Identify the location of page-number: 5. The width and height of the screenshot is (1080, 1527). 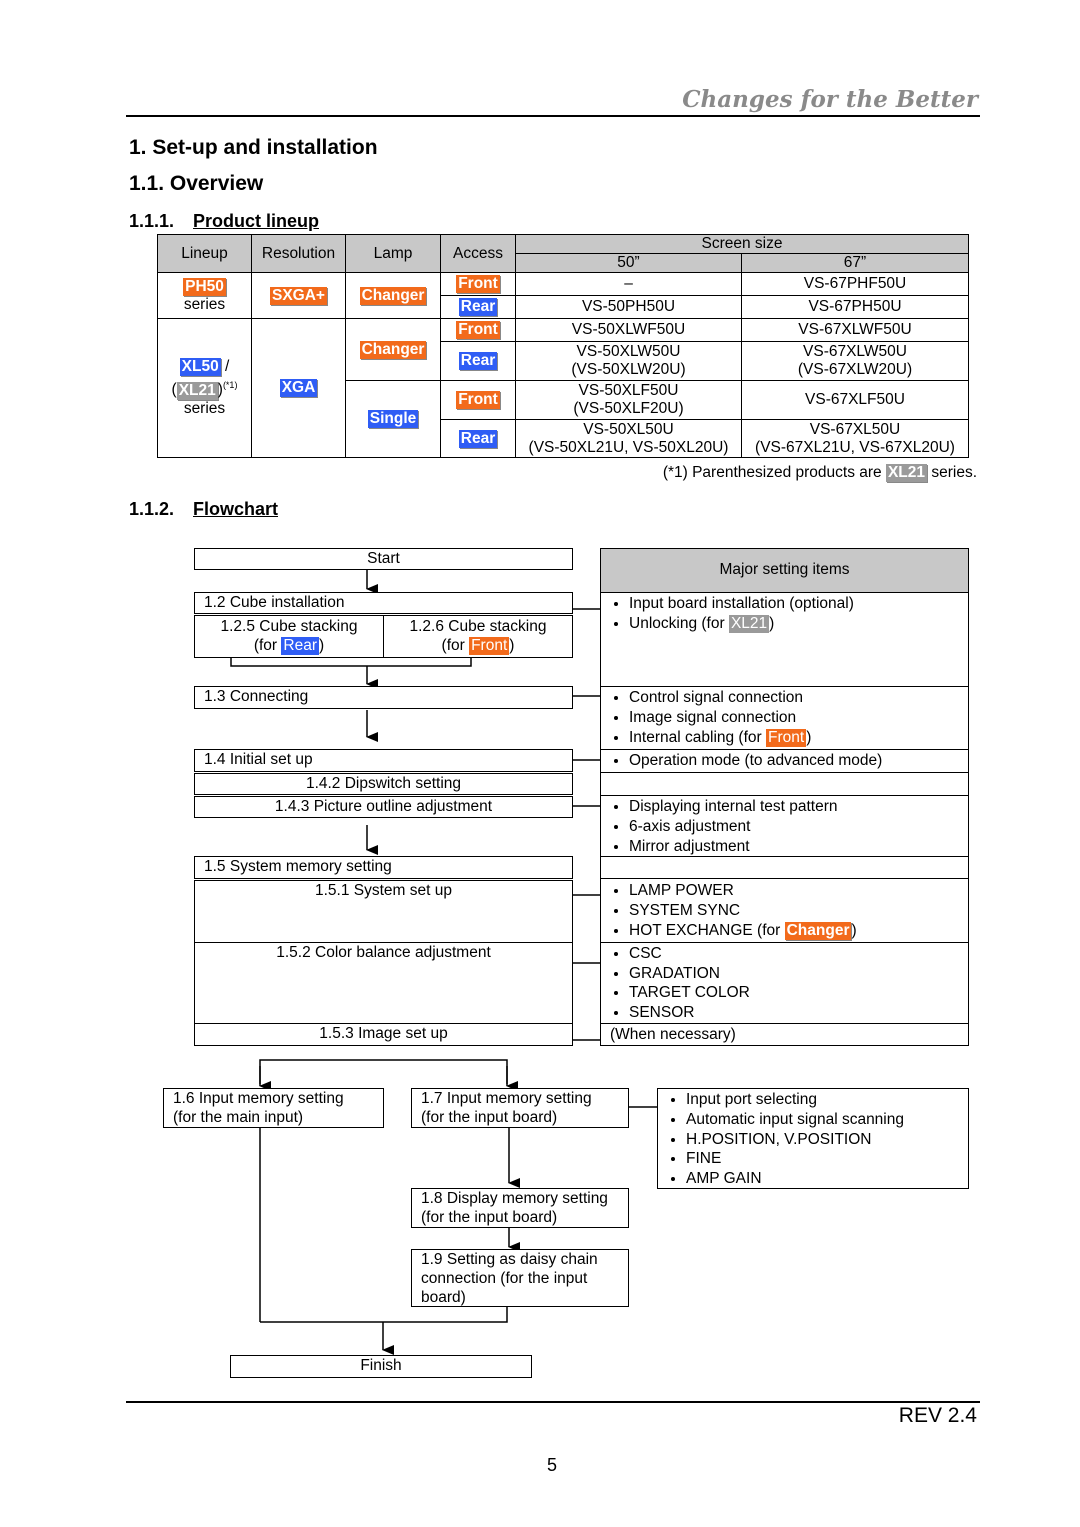
(552, 1465).